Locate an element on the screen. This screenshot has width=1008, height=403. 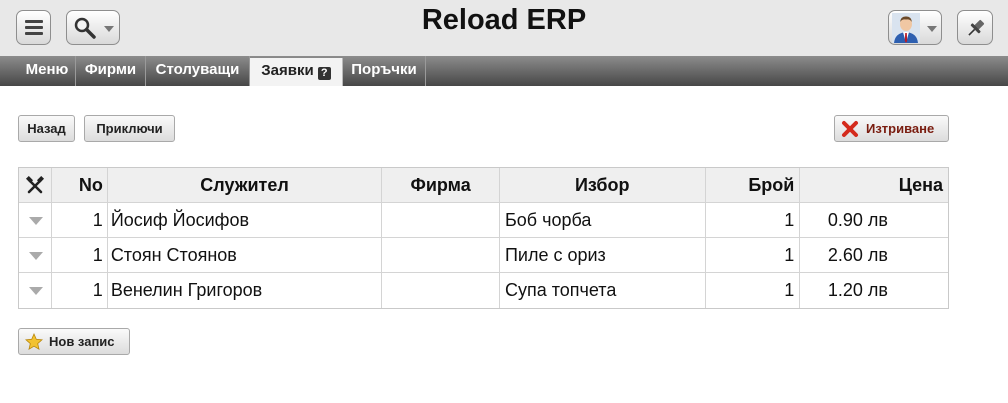
app-header: Reload ERP is located at coordinates (504, 28).